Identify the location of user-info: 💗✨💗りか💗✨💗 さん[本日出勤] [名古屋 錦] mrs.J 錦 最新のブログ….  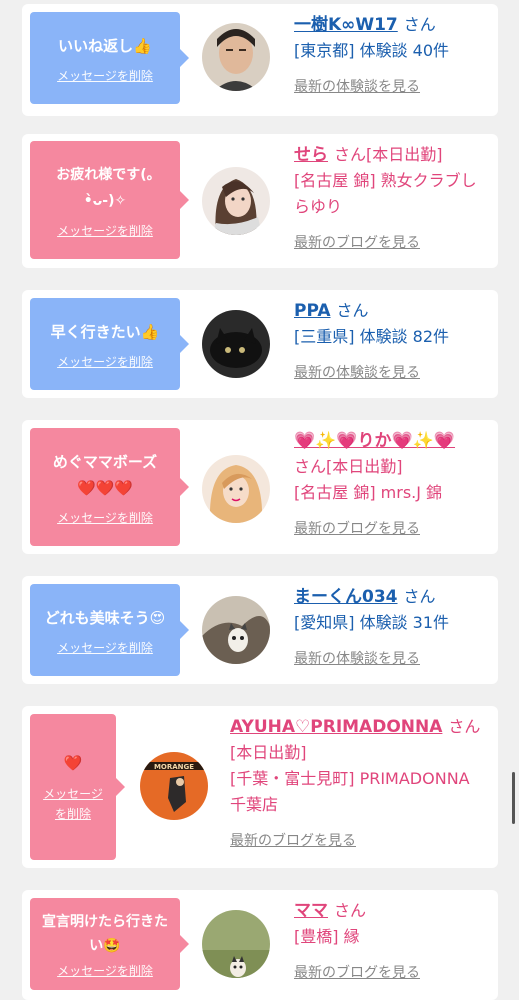
(392, 485).